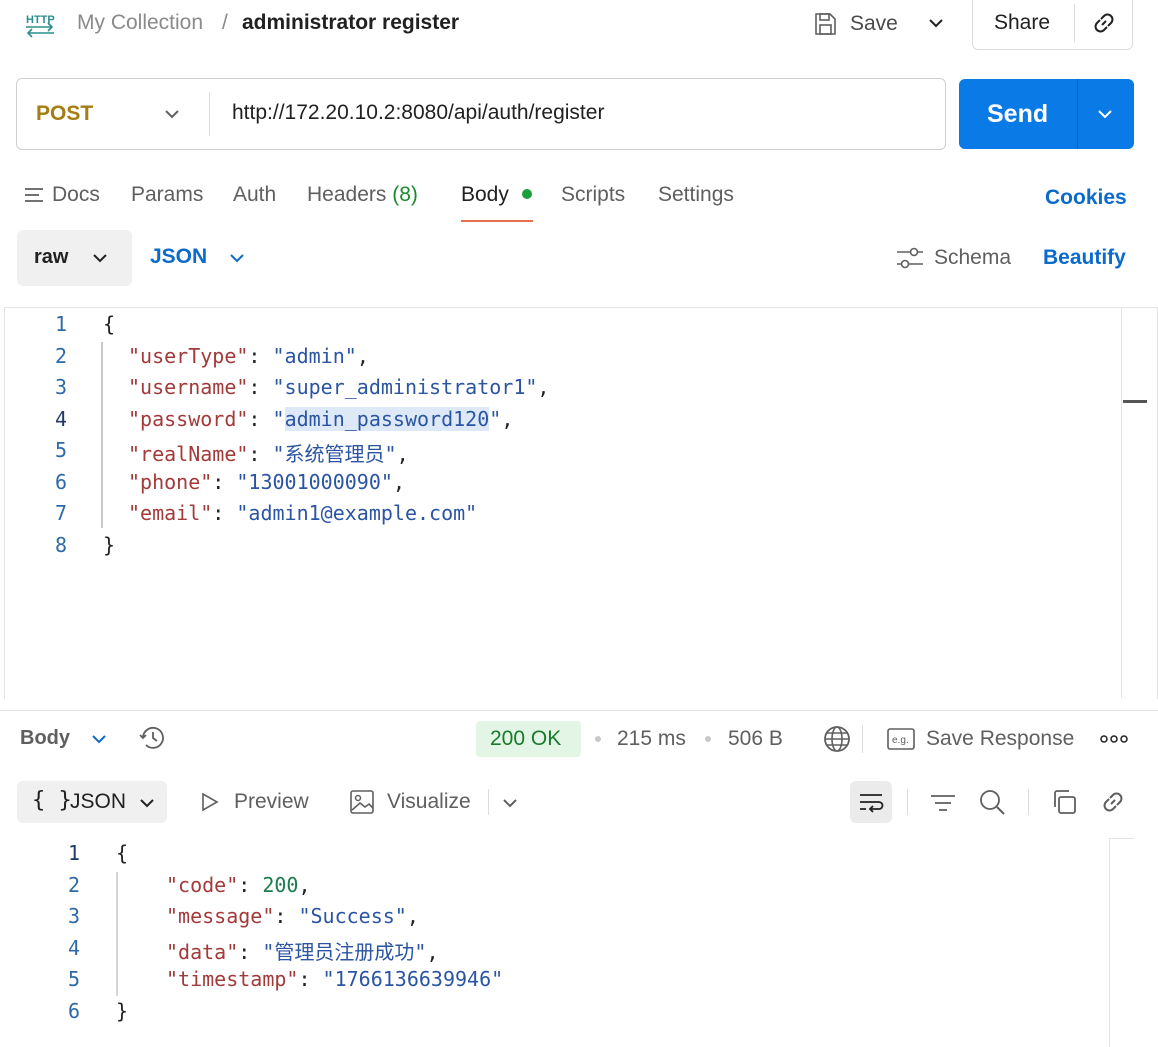 This screenshot has height=1047, width=1158. What do you see at coordinates (178, 257) in the screenshot?
I see `body-language-select: JSON` at bounding box center [178, 257].